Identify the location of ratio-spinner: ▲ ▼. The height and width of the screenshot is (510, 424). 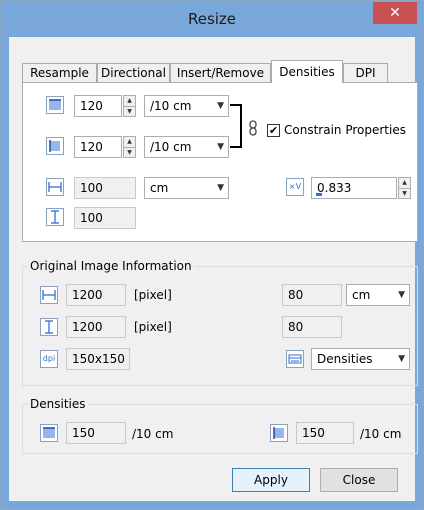
(404, 188).